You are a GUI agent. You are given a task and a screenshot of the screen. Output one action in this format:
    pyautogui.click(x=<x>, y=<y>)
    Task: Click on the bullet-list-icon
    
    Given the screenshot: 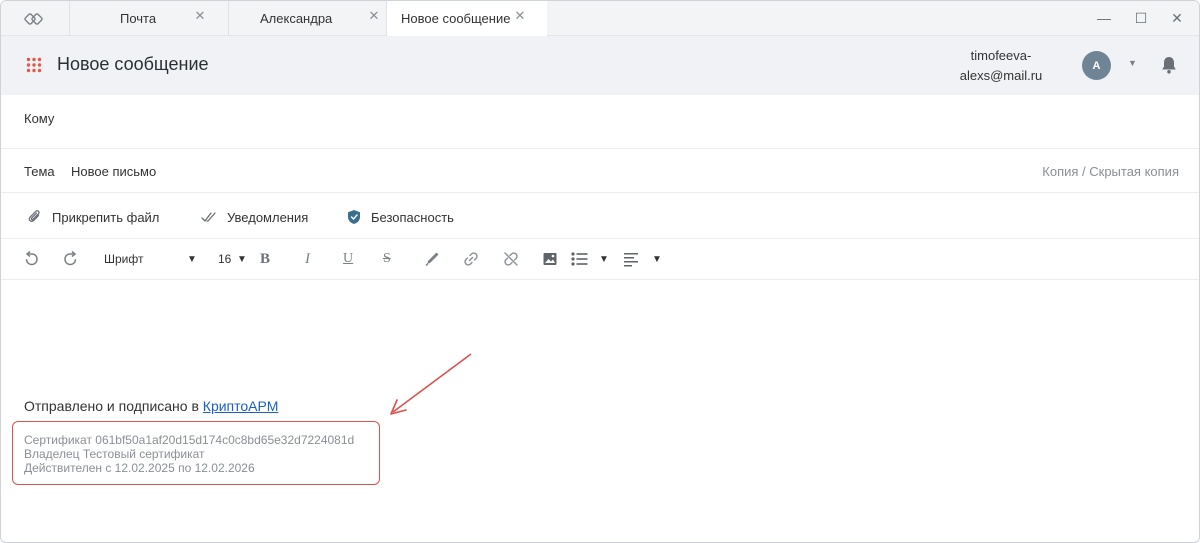 What is the action you would take?
    pyautogui.click(x=579, y=259)
    